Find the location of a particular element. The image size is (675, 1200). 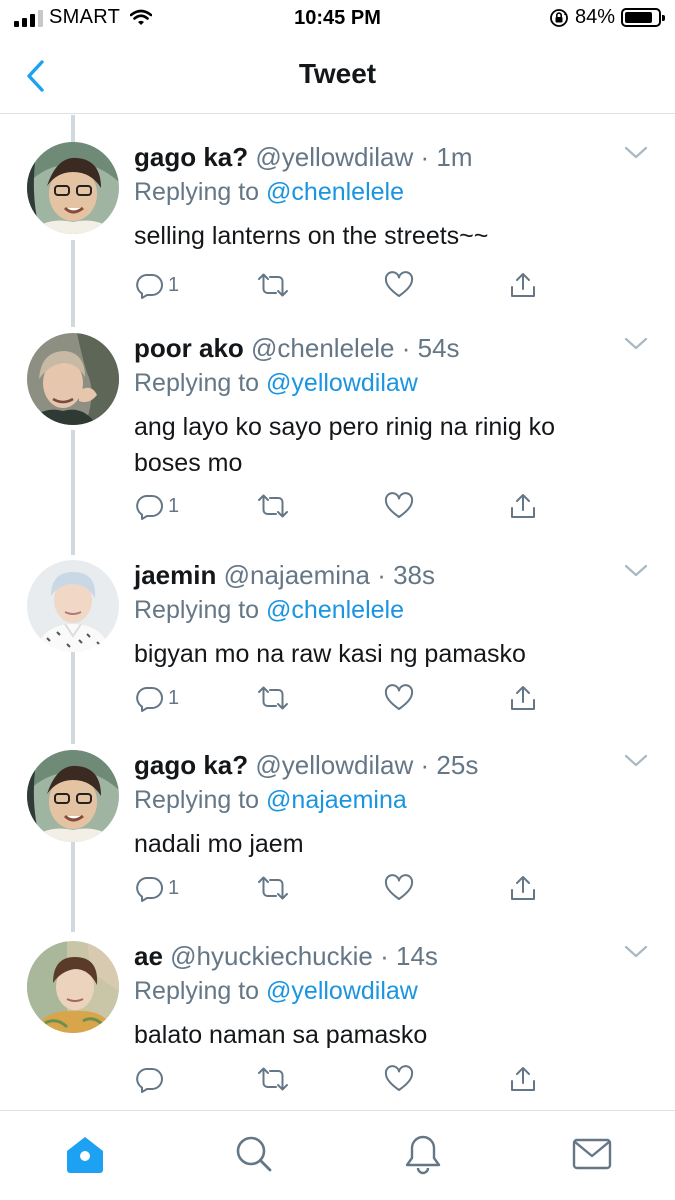

tweet-actions is located at coordinates (344, 1079).